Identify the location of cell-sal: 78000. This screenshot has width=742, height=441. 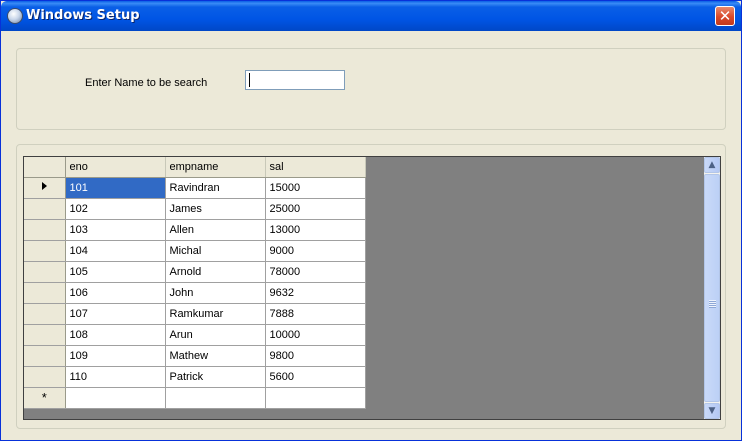
(315, 272).